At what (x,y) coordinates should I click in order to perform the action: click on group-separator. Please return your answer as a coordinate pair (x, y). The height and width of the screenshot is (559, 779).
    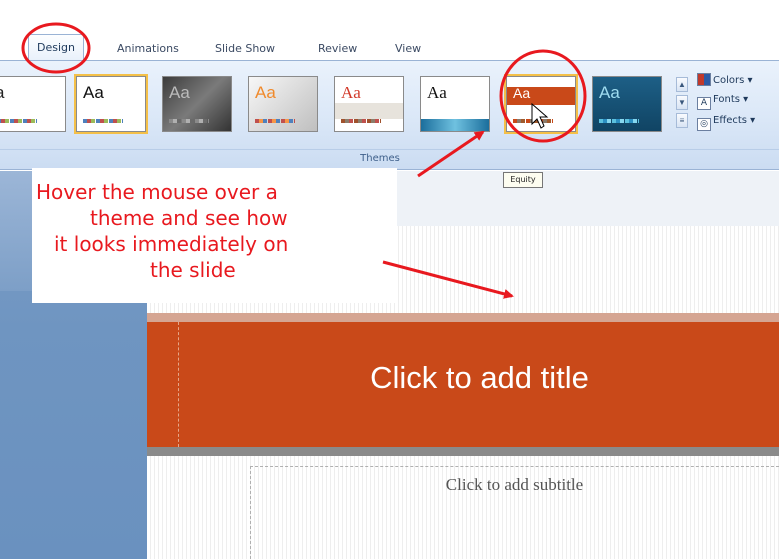
    Looking at the image, I should click on (389, 149).